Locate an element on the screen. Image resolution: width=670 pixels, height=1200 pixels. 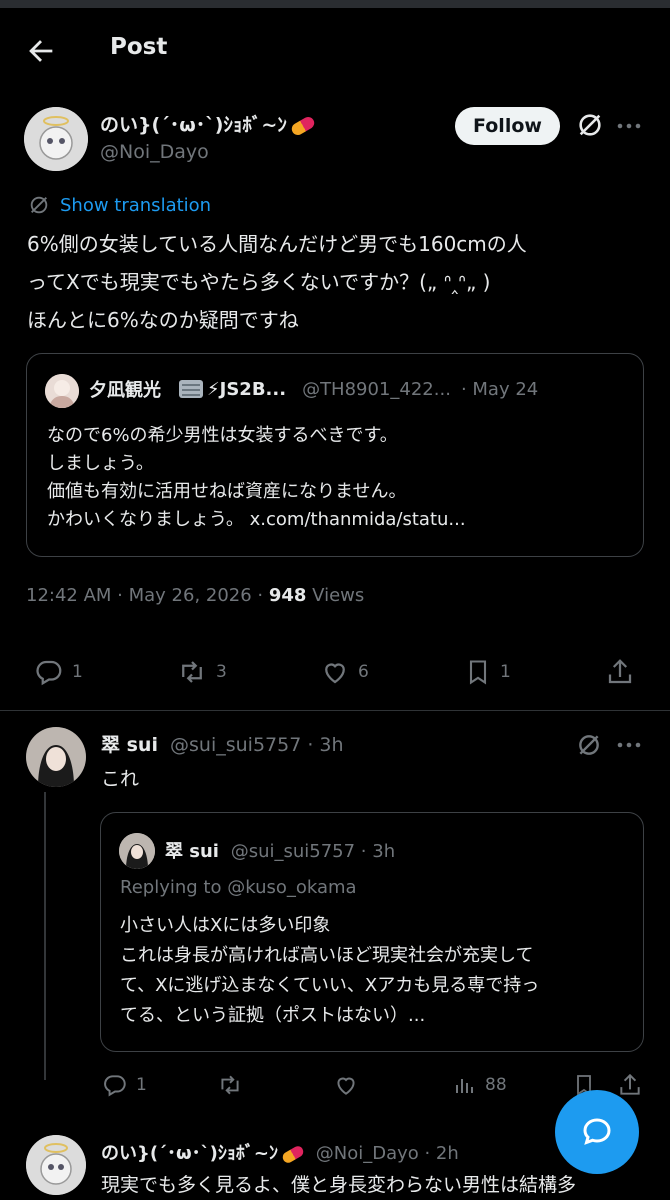
views-icon is located at coordinates (464, 1086).